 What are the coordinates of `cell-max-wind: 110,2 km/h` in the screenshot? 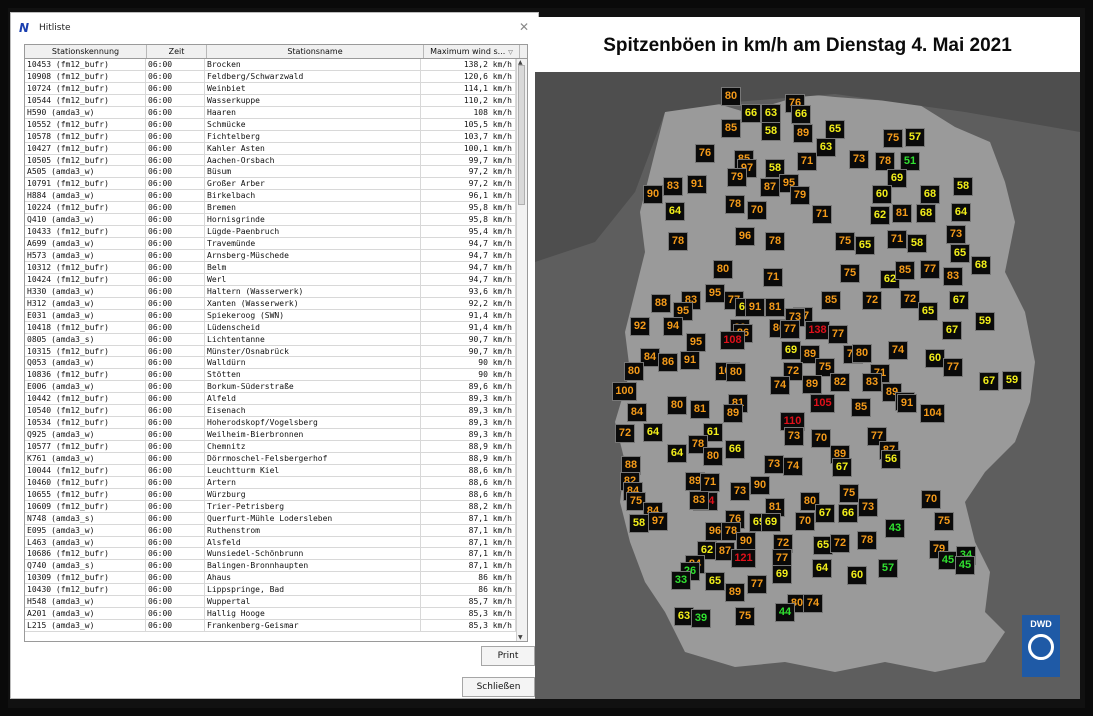 It's located at (468, 100).